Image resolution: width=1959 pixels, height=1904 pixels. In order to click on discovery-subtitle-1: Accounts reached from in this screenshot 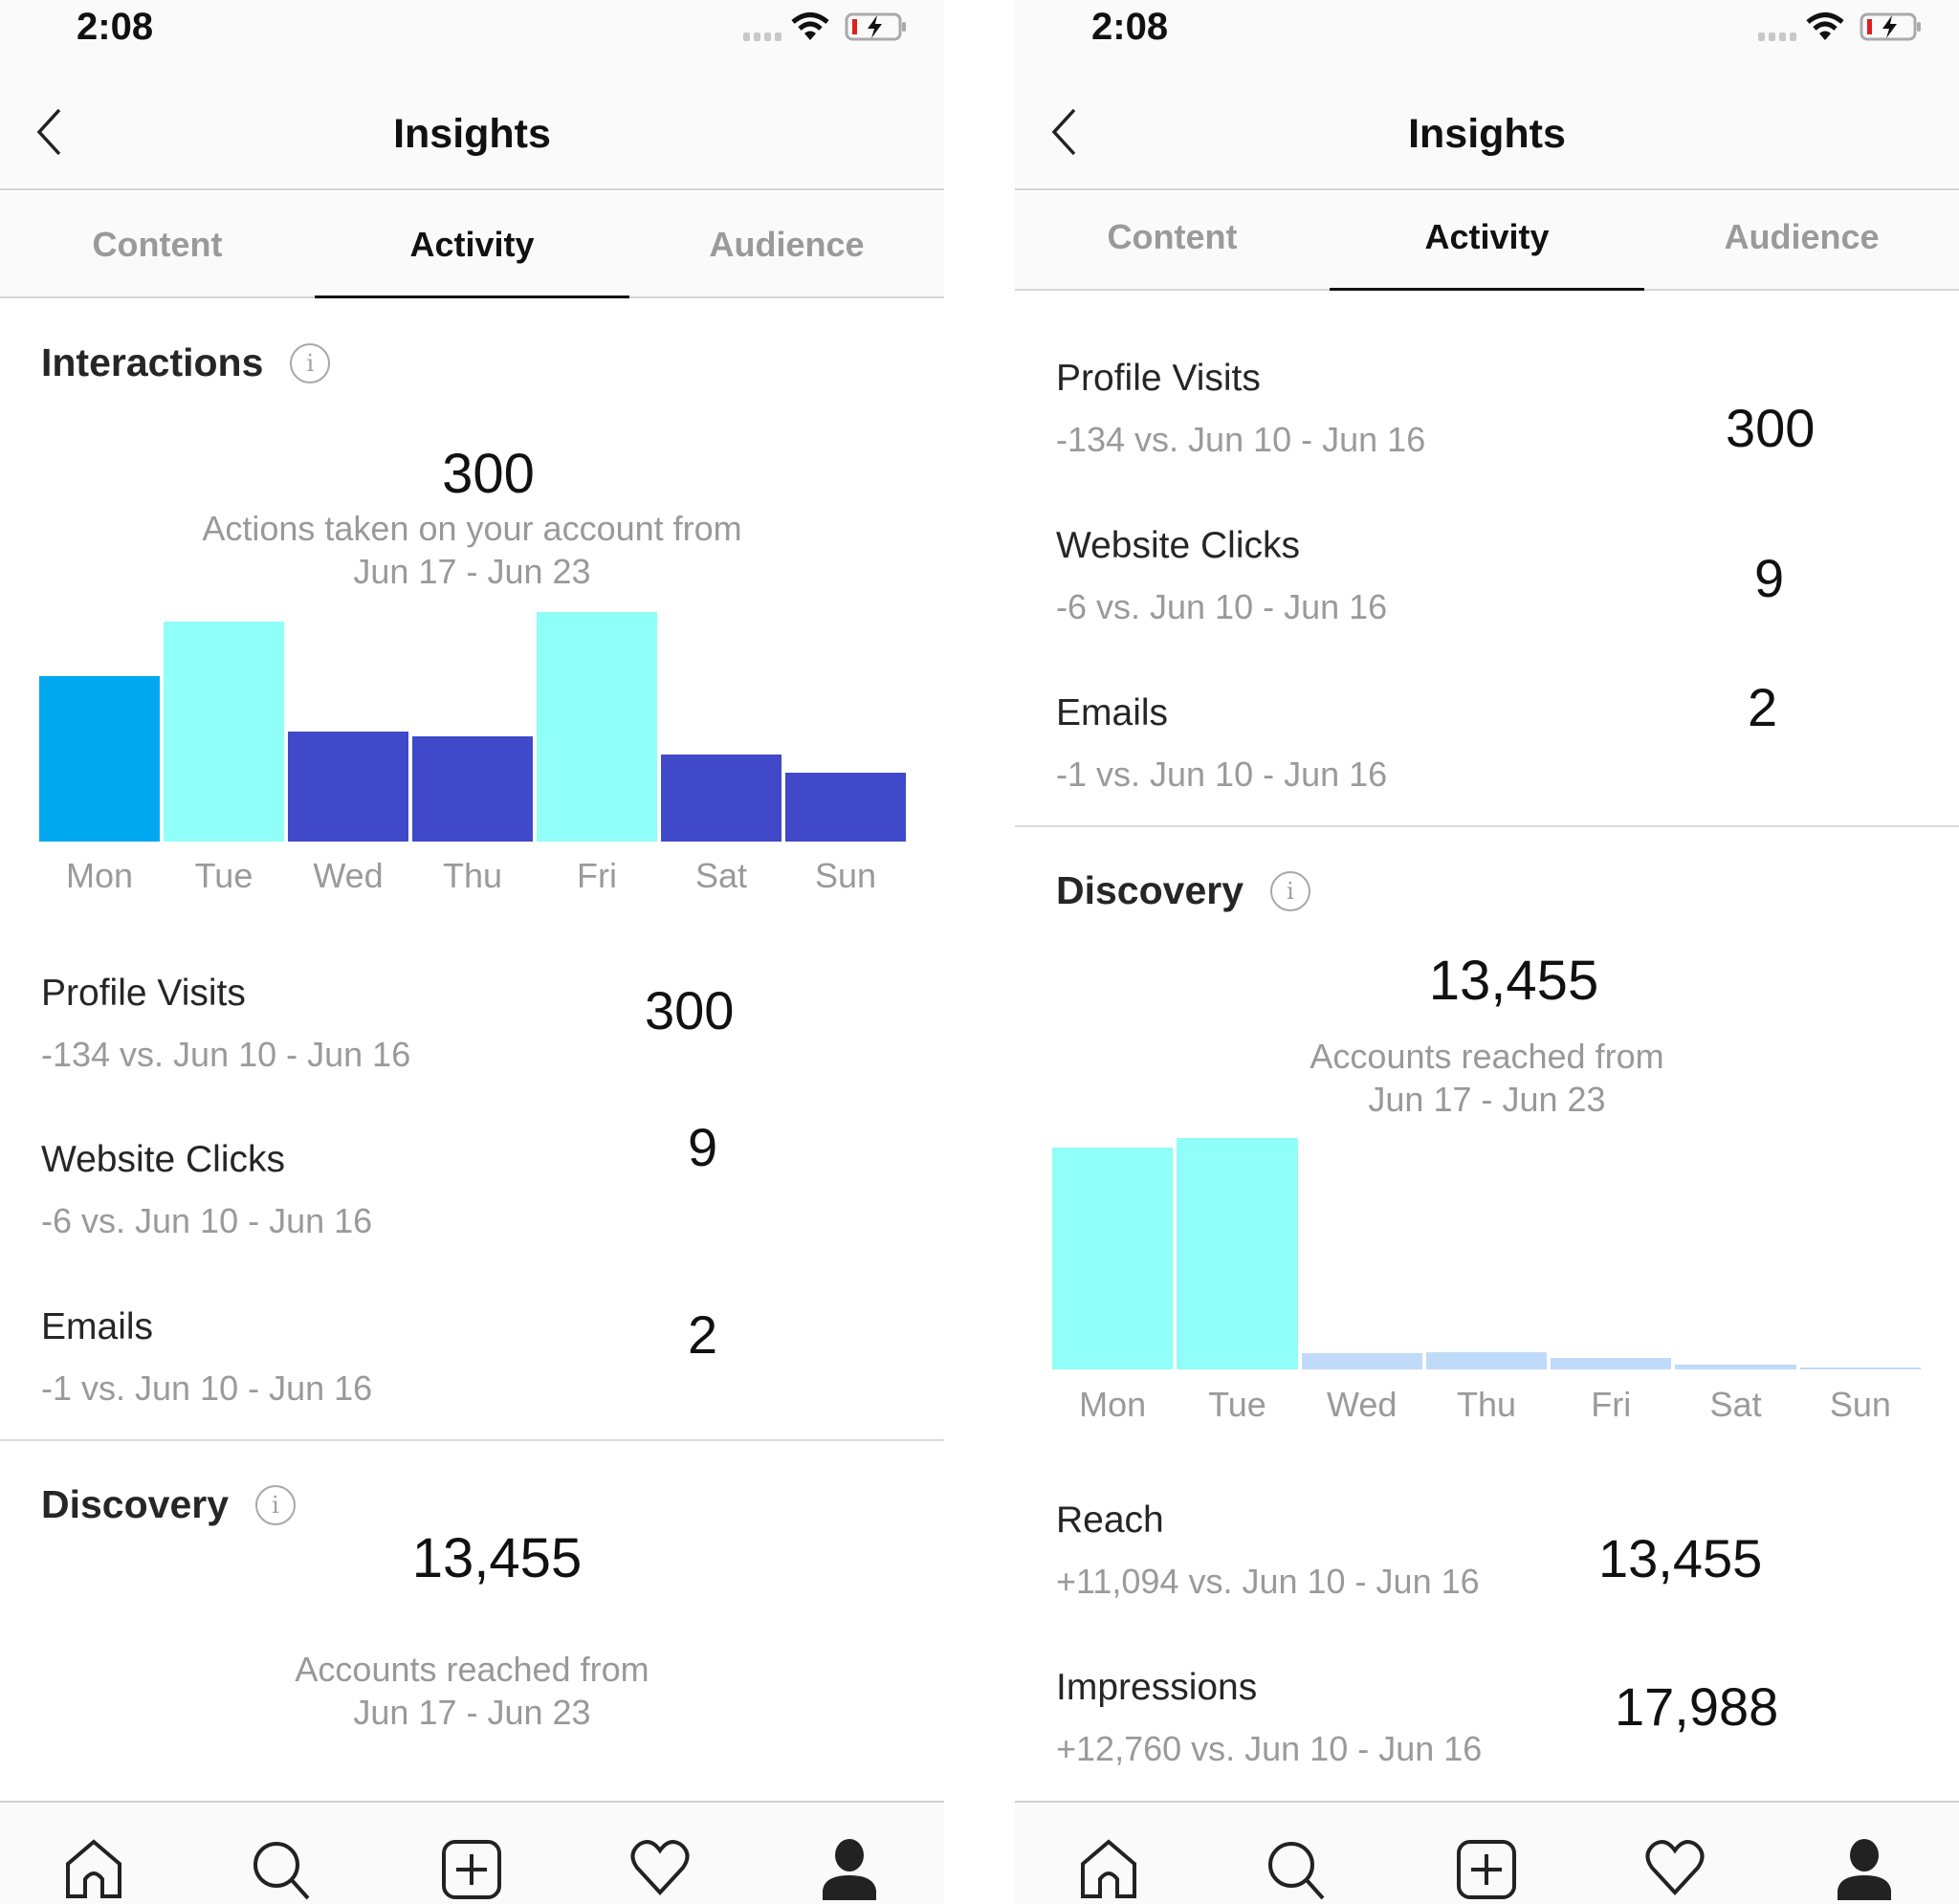, I will do `click(472, 1669)`.